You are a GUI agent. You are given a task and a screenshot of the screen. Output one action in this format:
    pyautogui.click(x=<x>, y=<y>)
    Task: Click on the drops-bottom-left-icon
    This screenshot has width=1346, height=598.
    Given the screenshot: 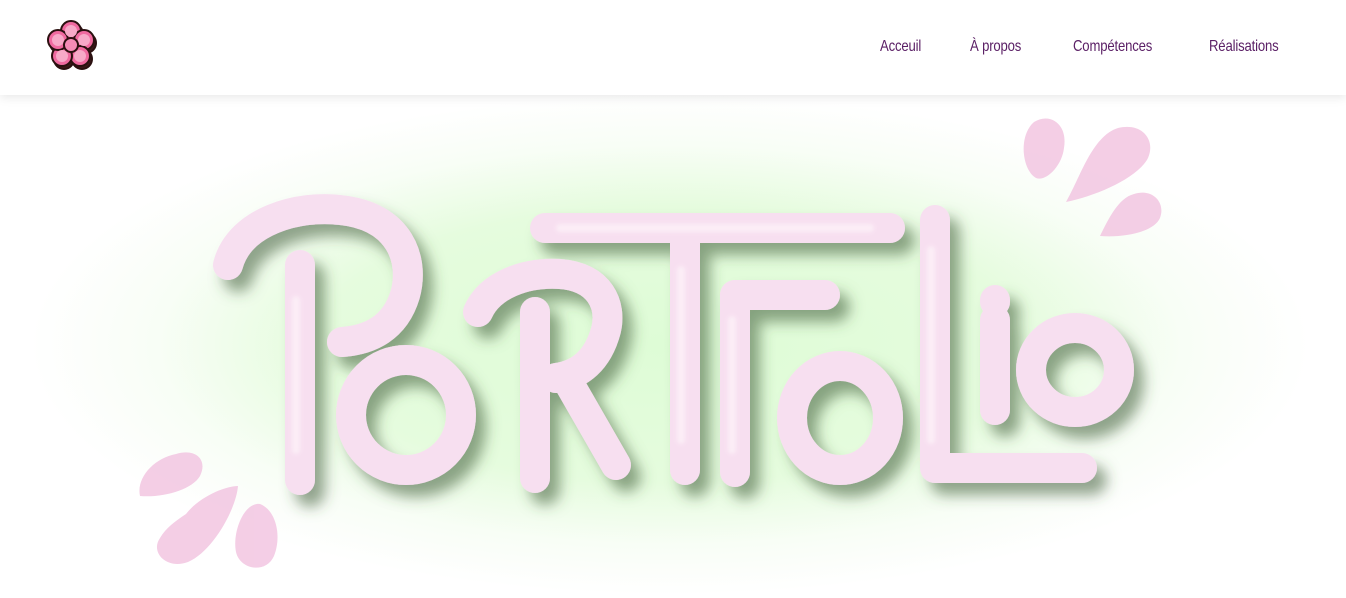 What is the action you would take?
    pyautogui.click(x=208, y=510)
    